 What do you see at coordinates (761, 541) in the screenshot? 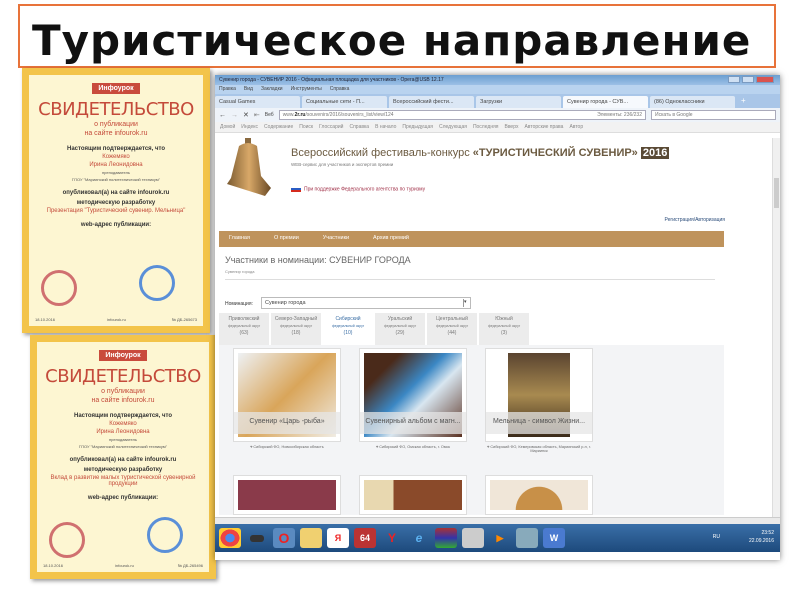
I see `clock-date: 22.09.2016` at bounding box center [761, 541].